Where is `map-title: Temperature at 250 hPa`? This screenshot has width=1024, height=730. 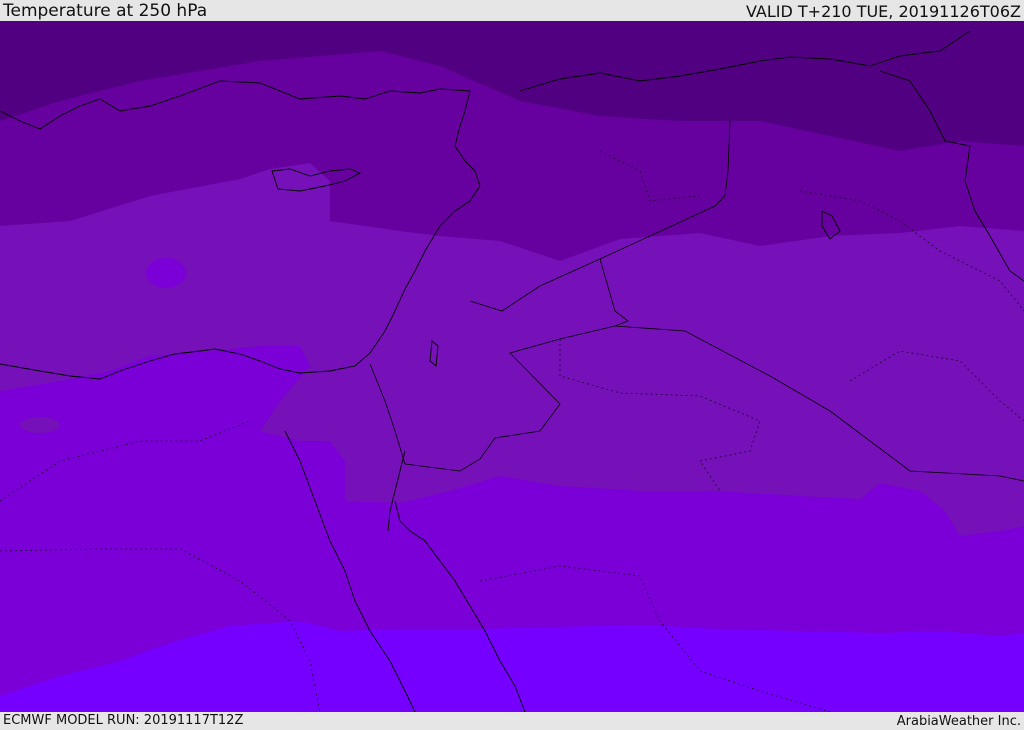
map-title: Temperature at 250 hPa is located at coordinates (105, 11).